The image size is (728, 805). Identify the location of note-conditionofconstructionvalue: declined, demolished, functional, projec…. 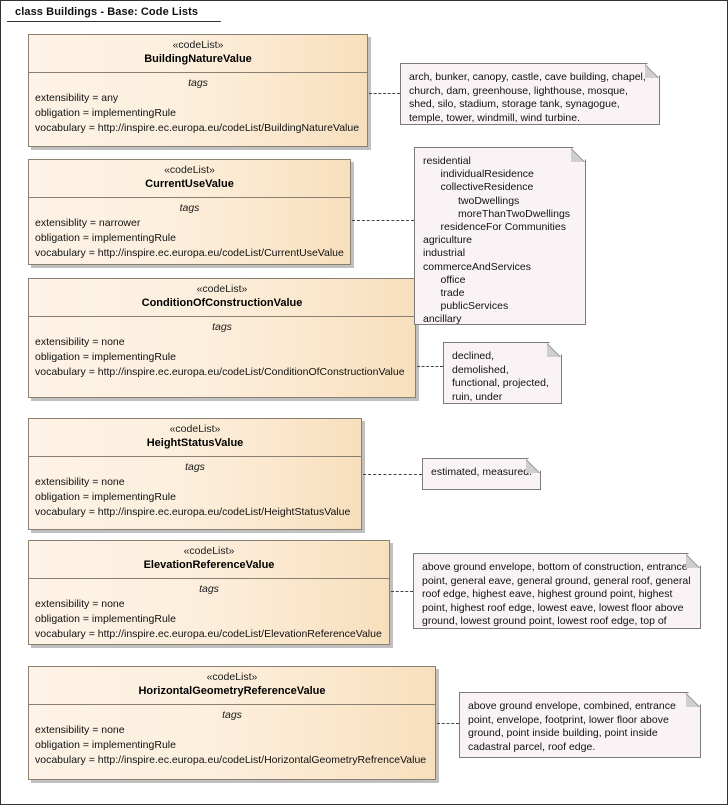
(502, 373).